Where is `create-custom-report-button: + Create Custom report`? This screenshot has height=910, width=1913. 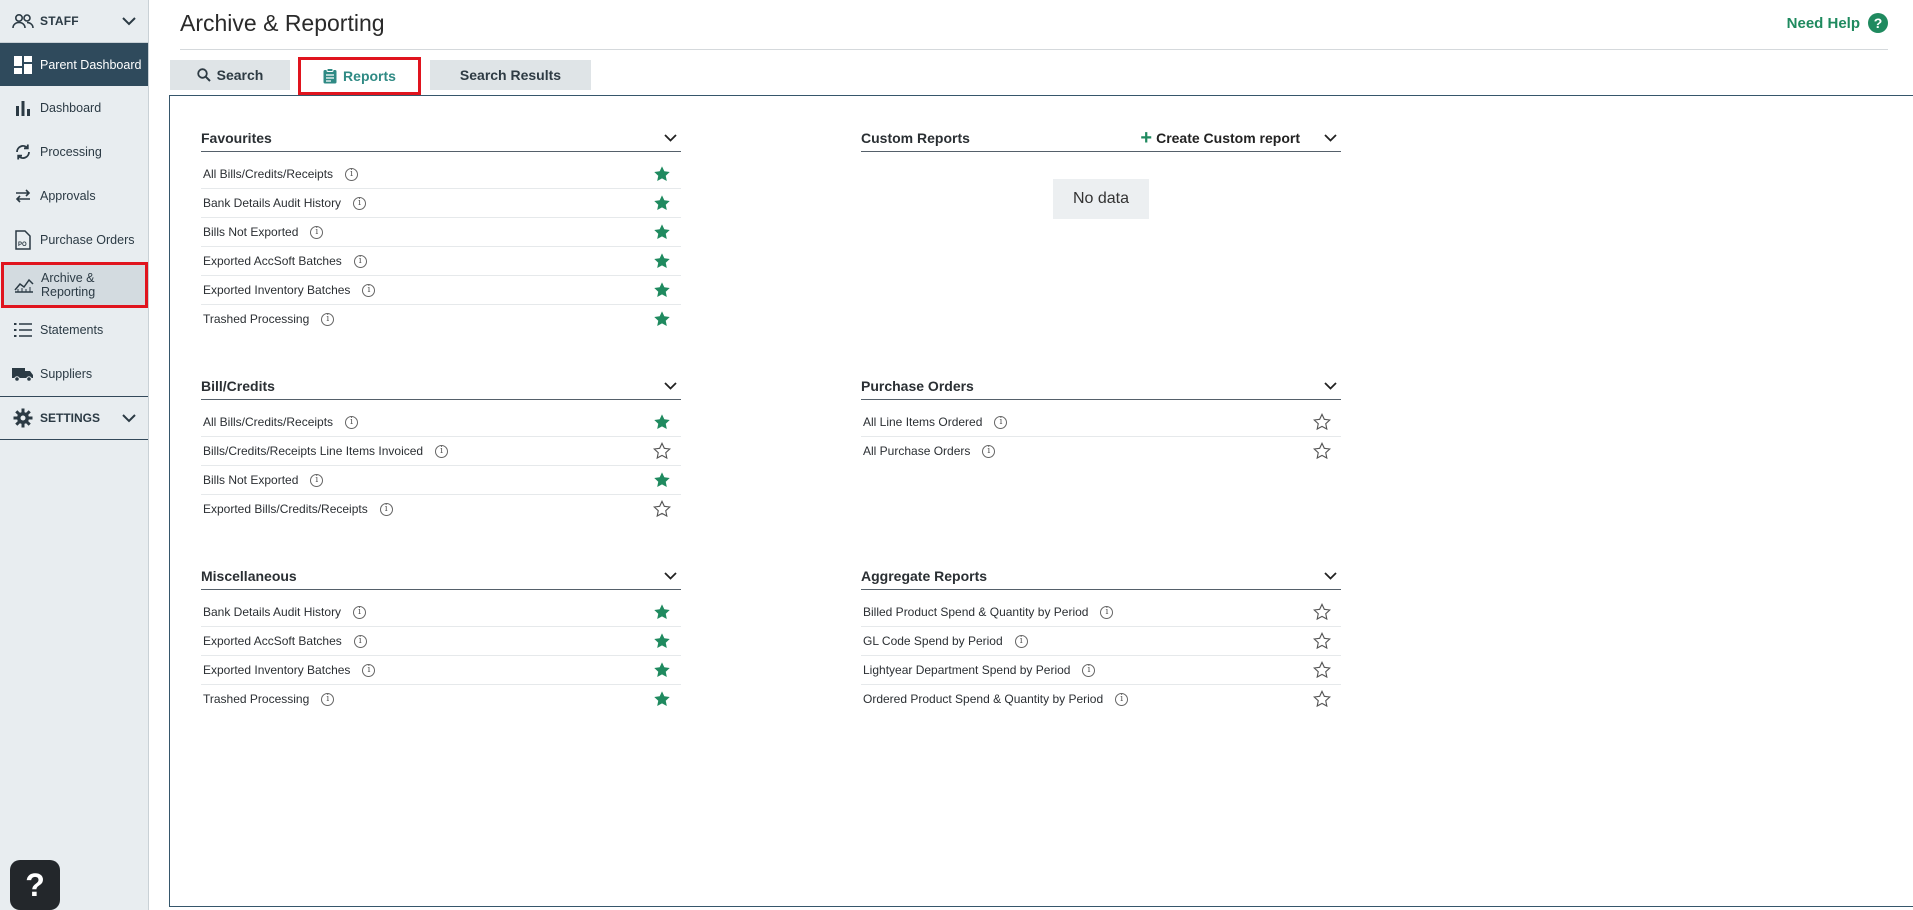
create-custom-report-button: + Create Custom report is located at coordinates (1220, 138).